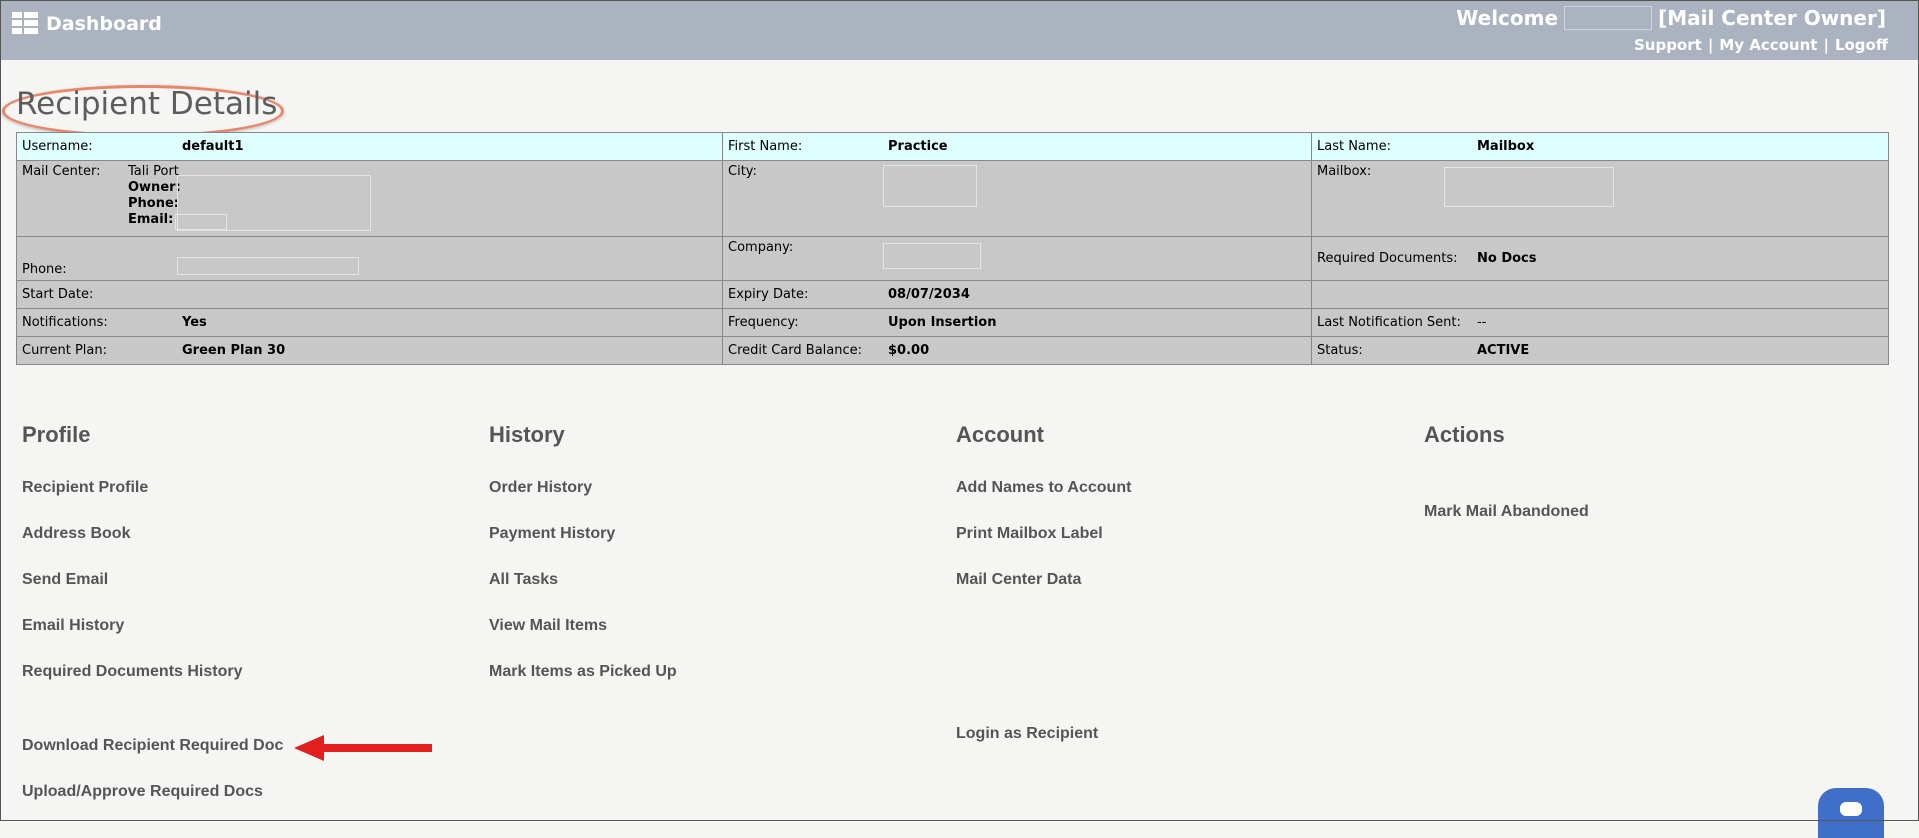  I want to click on first-name-label: First Name:, so click(765, 146).